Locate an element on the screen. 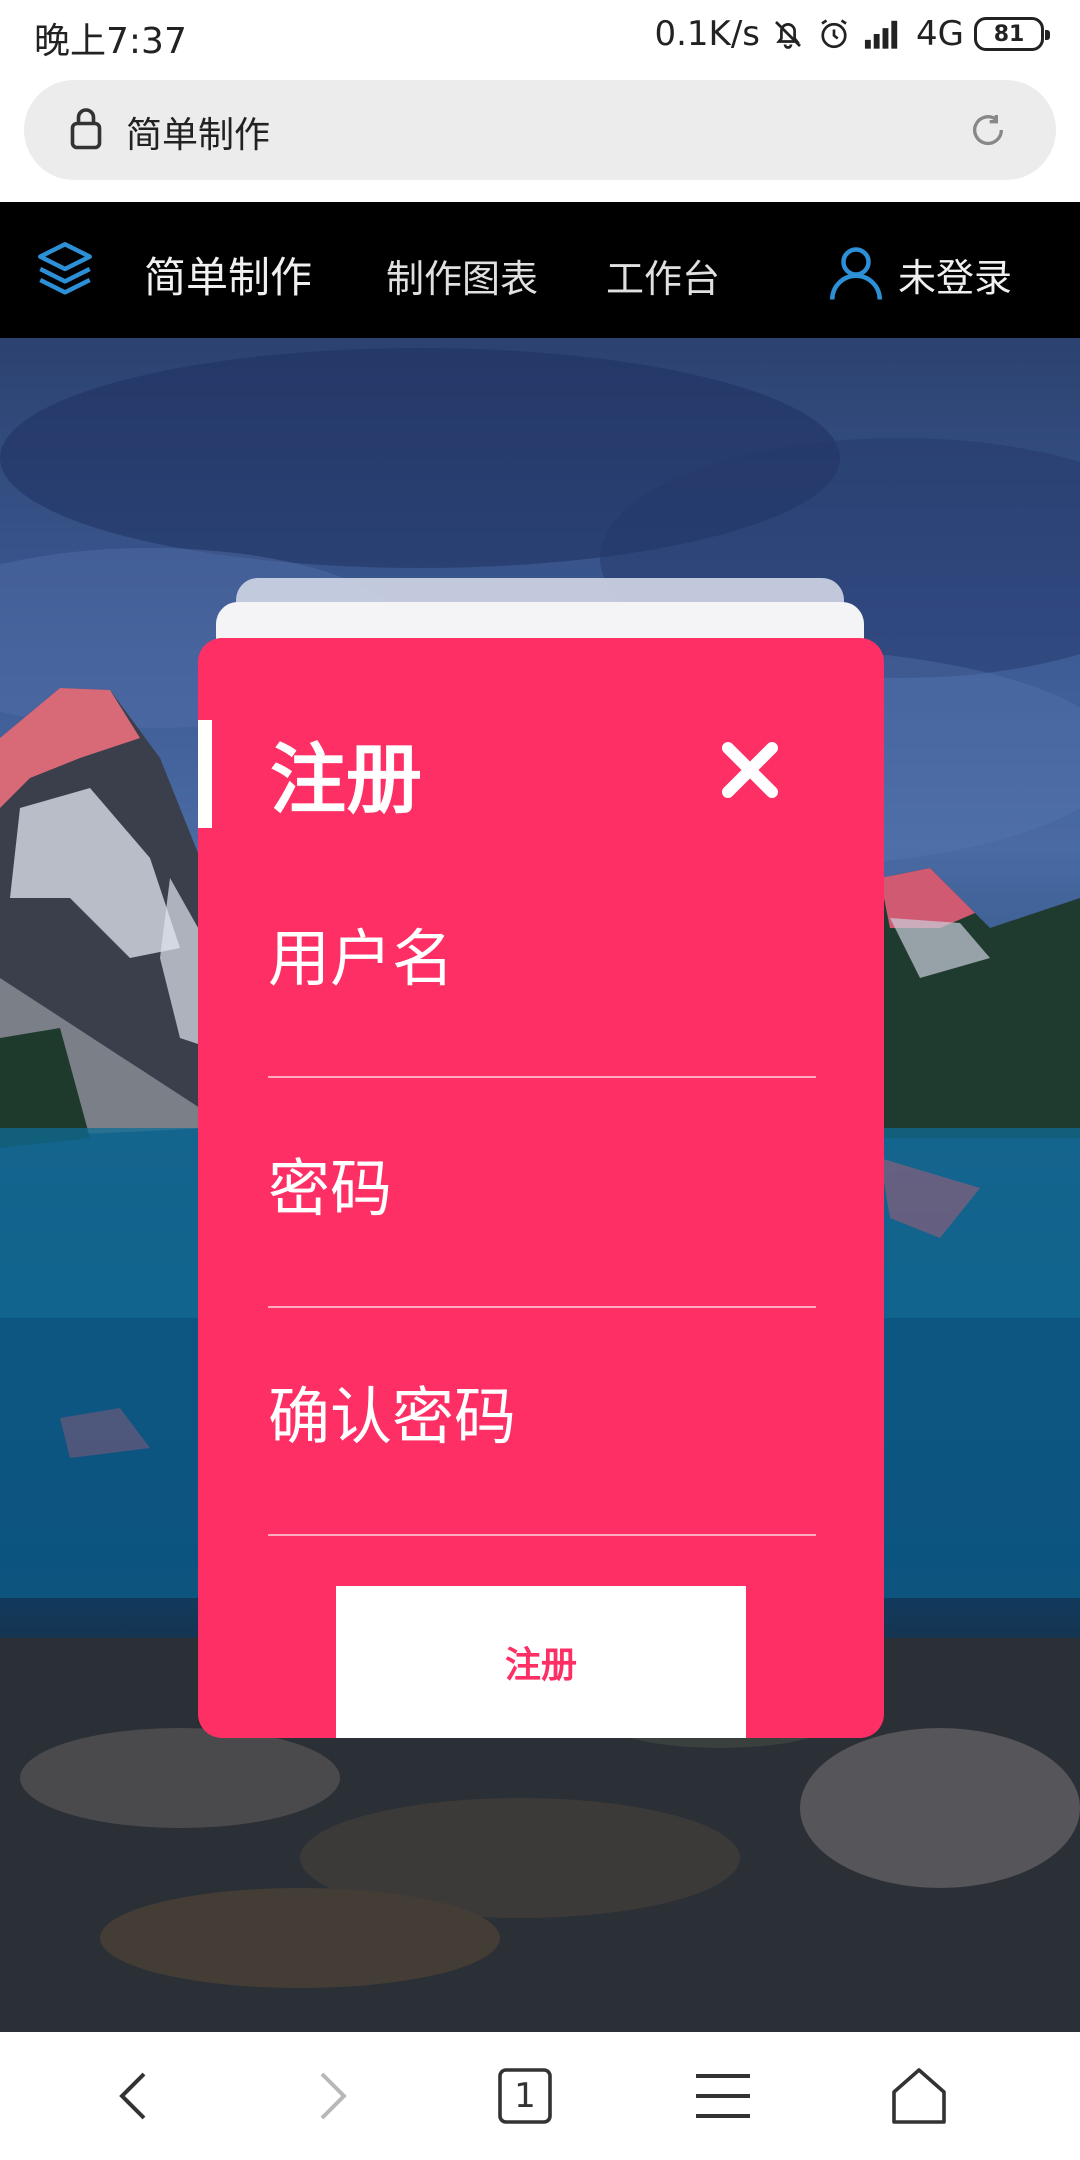  status-time: 晚上7:37 is located at coordinates (110, 41).